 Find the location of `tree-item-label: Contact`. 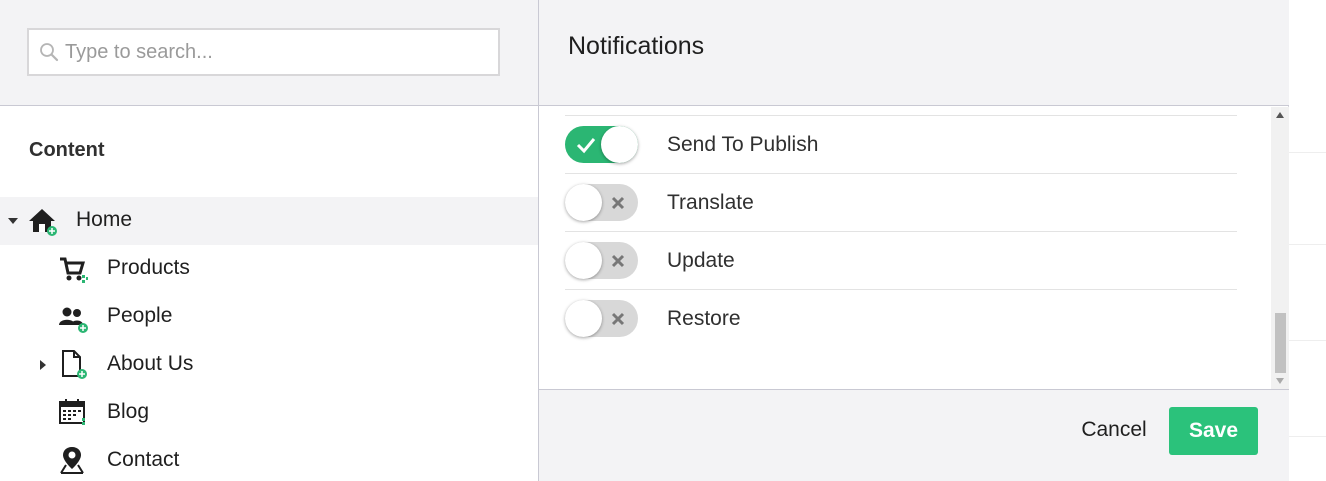

tree-item-label: Contact is located at coordinates (143, 459).